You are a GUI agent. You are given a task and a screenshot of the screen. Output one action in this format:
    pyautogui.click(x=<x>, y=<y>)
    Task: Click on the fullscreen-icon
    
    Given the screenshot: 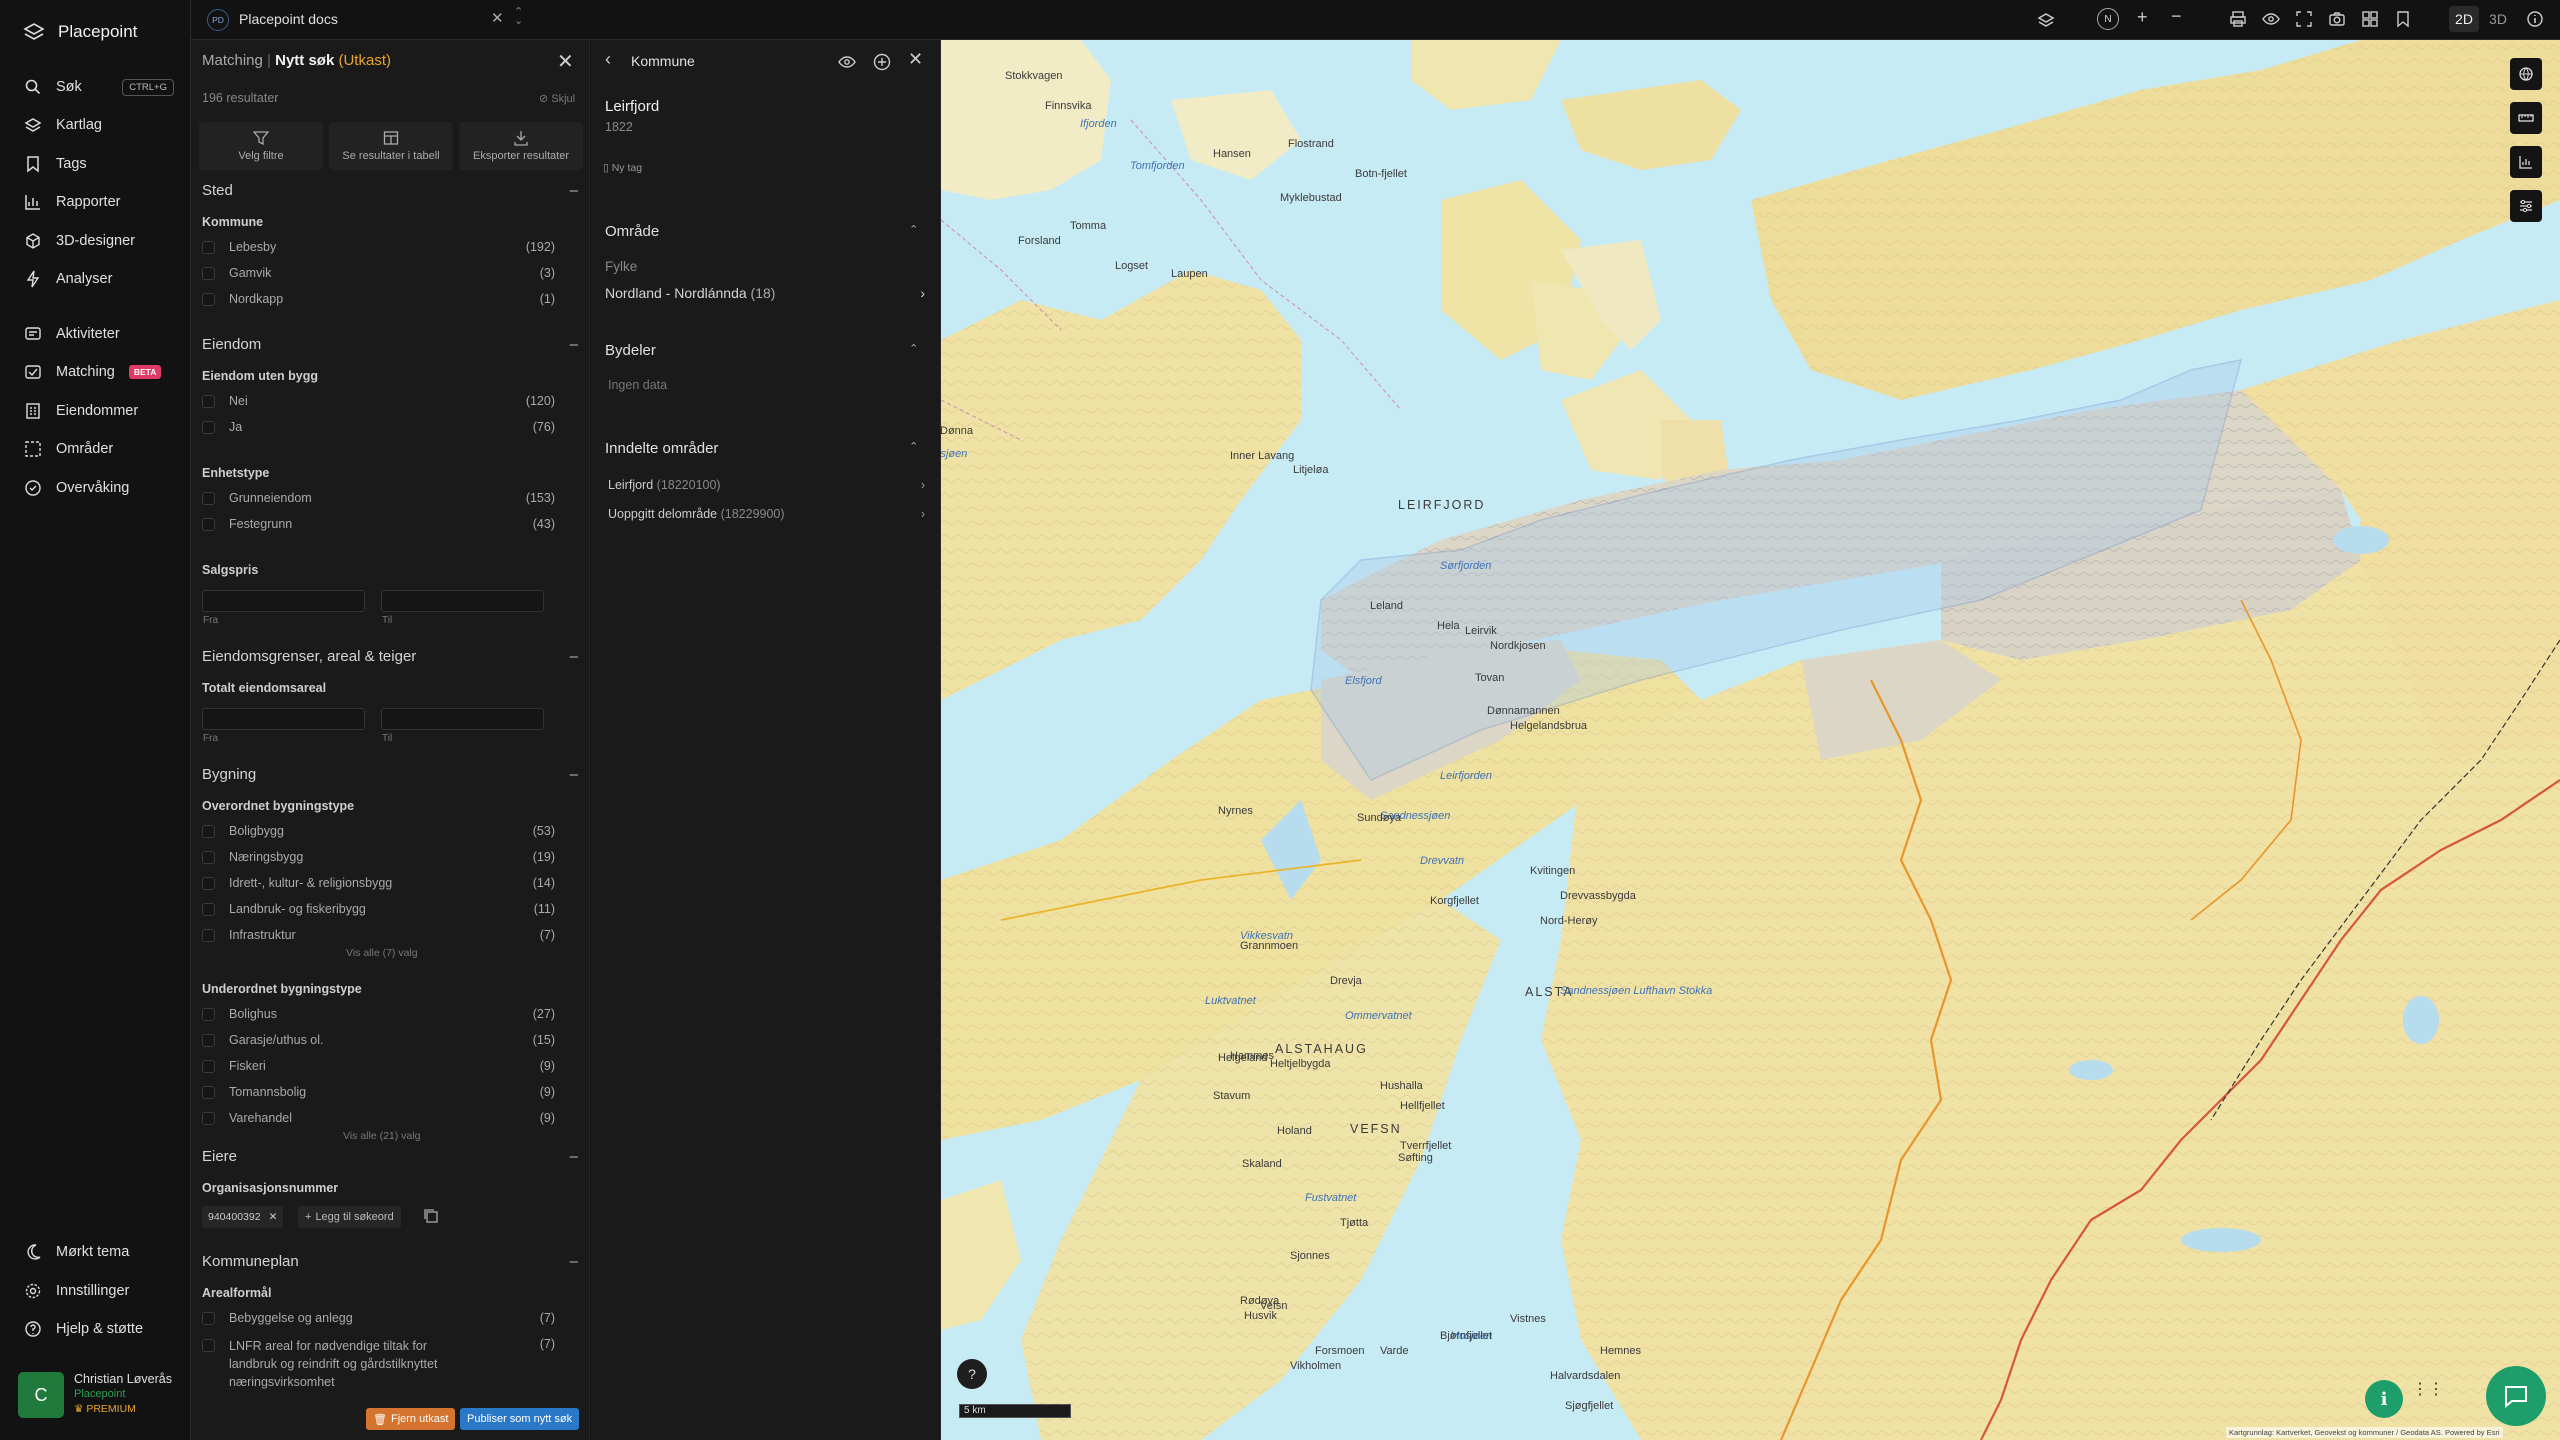 What is the action you would take?
    pyautogui.click(x=2304, y=19)
    